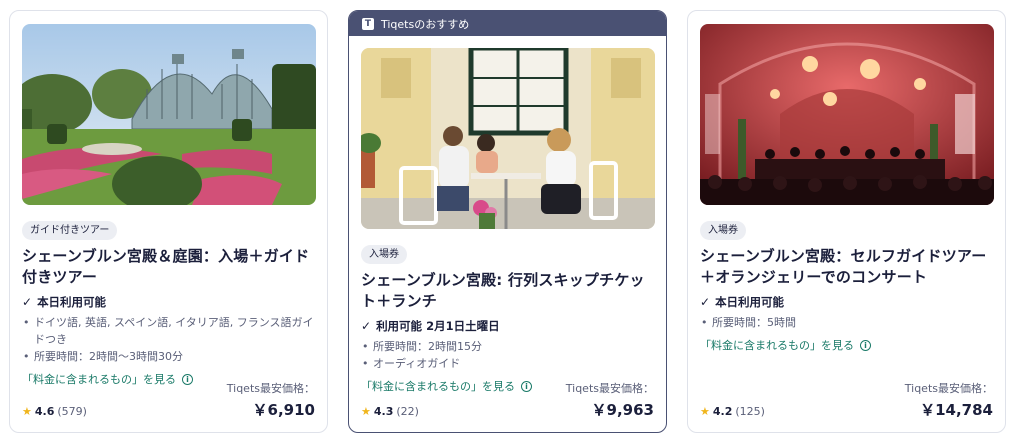 The height and width of the screenshot is (440, 1024). What do you see at coordinates (777, 345) in the screenshot?
I see `whats-included-label: 「料金に含まれるもの」を見る` at bounding box center [777, 345].